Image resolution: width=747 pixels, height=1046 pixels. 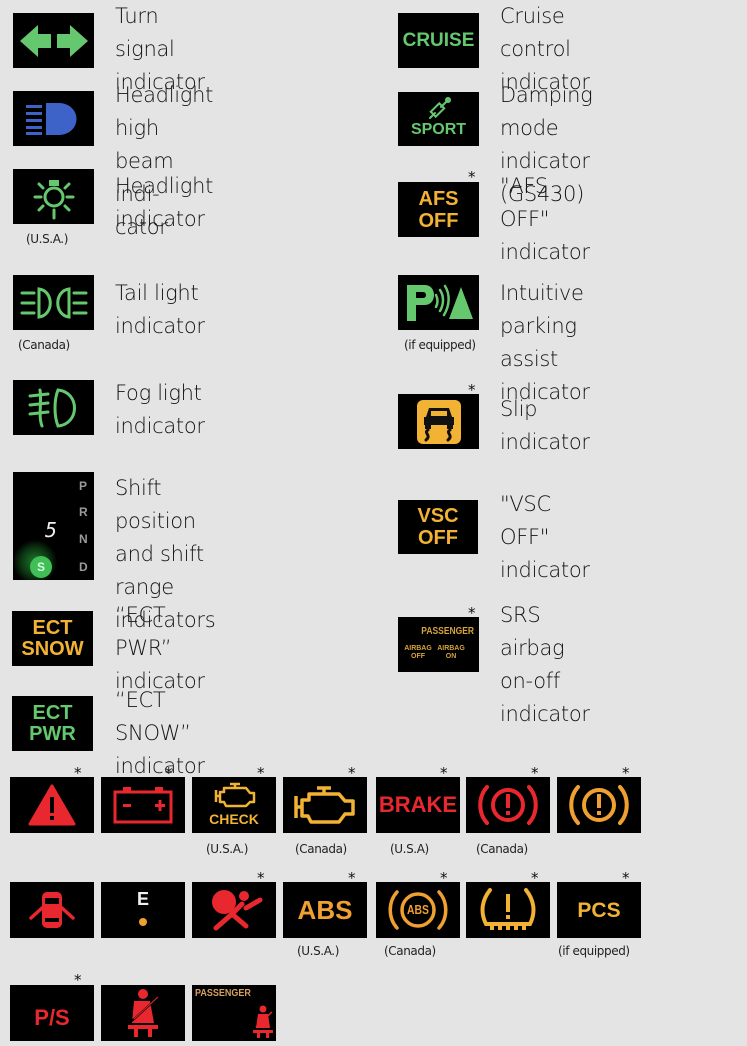 What do you see at coordinates (545, 425) in the screenshot?
I see `indicator-label: Slip indicator` at bounding box center [545, 425].